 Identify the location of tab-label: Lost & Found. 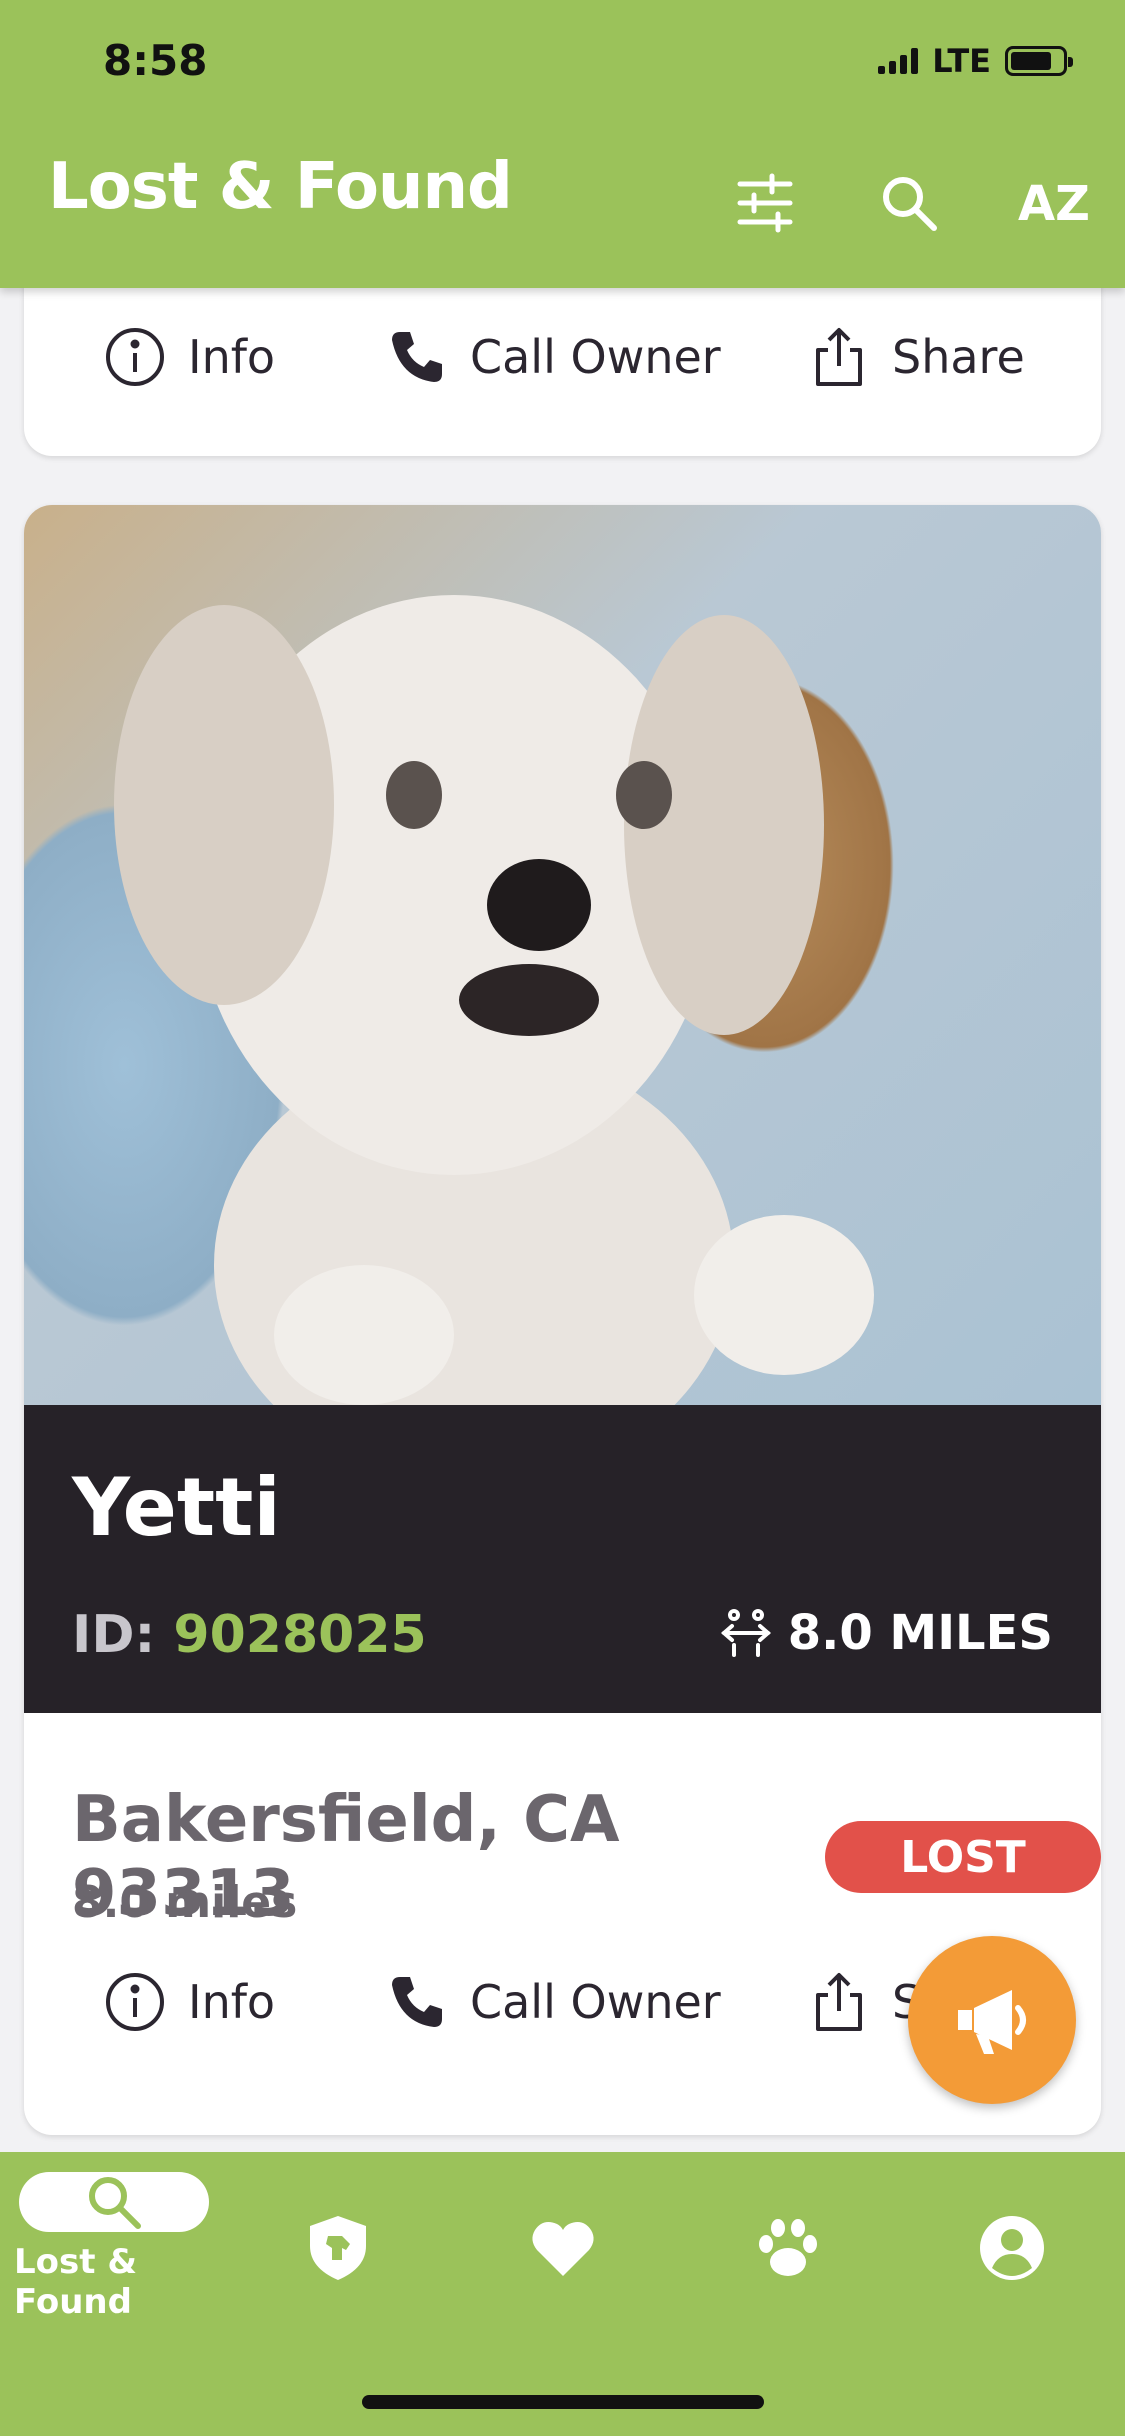
(76, 2282).